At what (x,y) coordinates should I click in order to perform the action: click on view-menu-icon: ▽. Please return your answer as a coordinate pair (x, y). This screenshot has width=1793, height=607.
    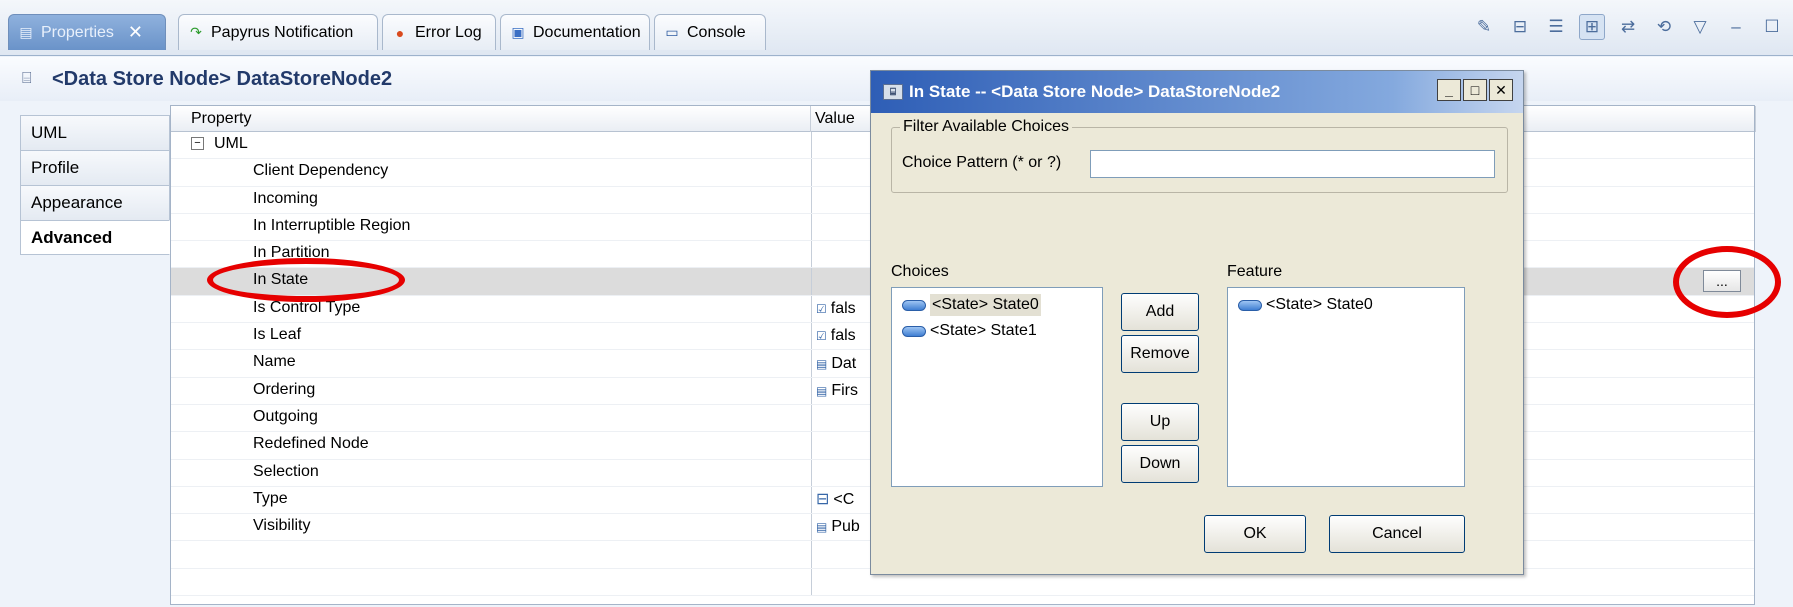
    Looking at the image, I should click on (1700, 27).